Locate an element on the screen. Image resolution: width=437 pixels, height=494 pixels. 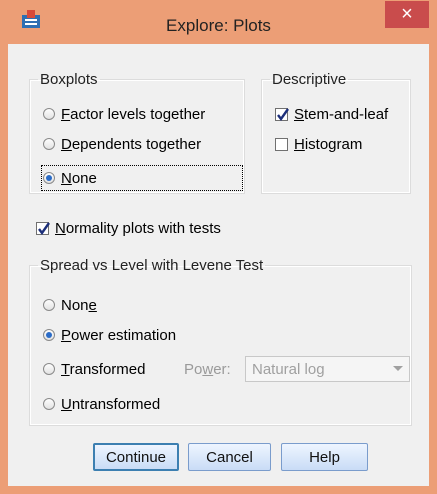
histogram-checkbox: Histogram is located at coordinates (318, 144).